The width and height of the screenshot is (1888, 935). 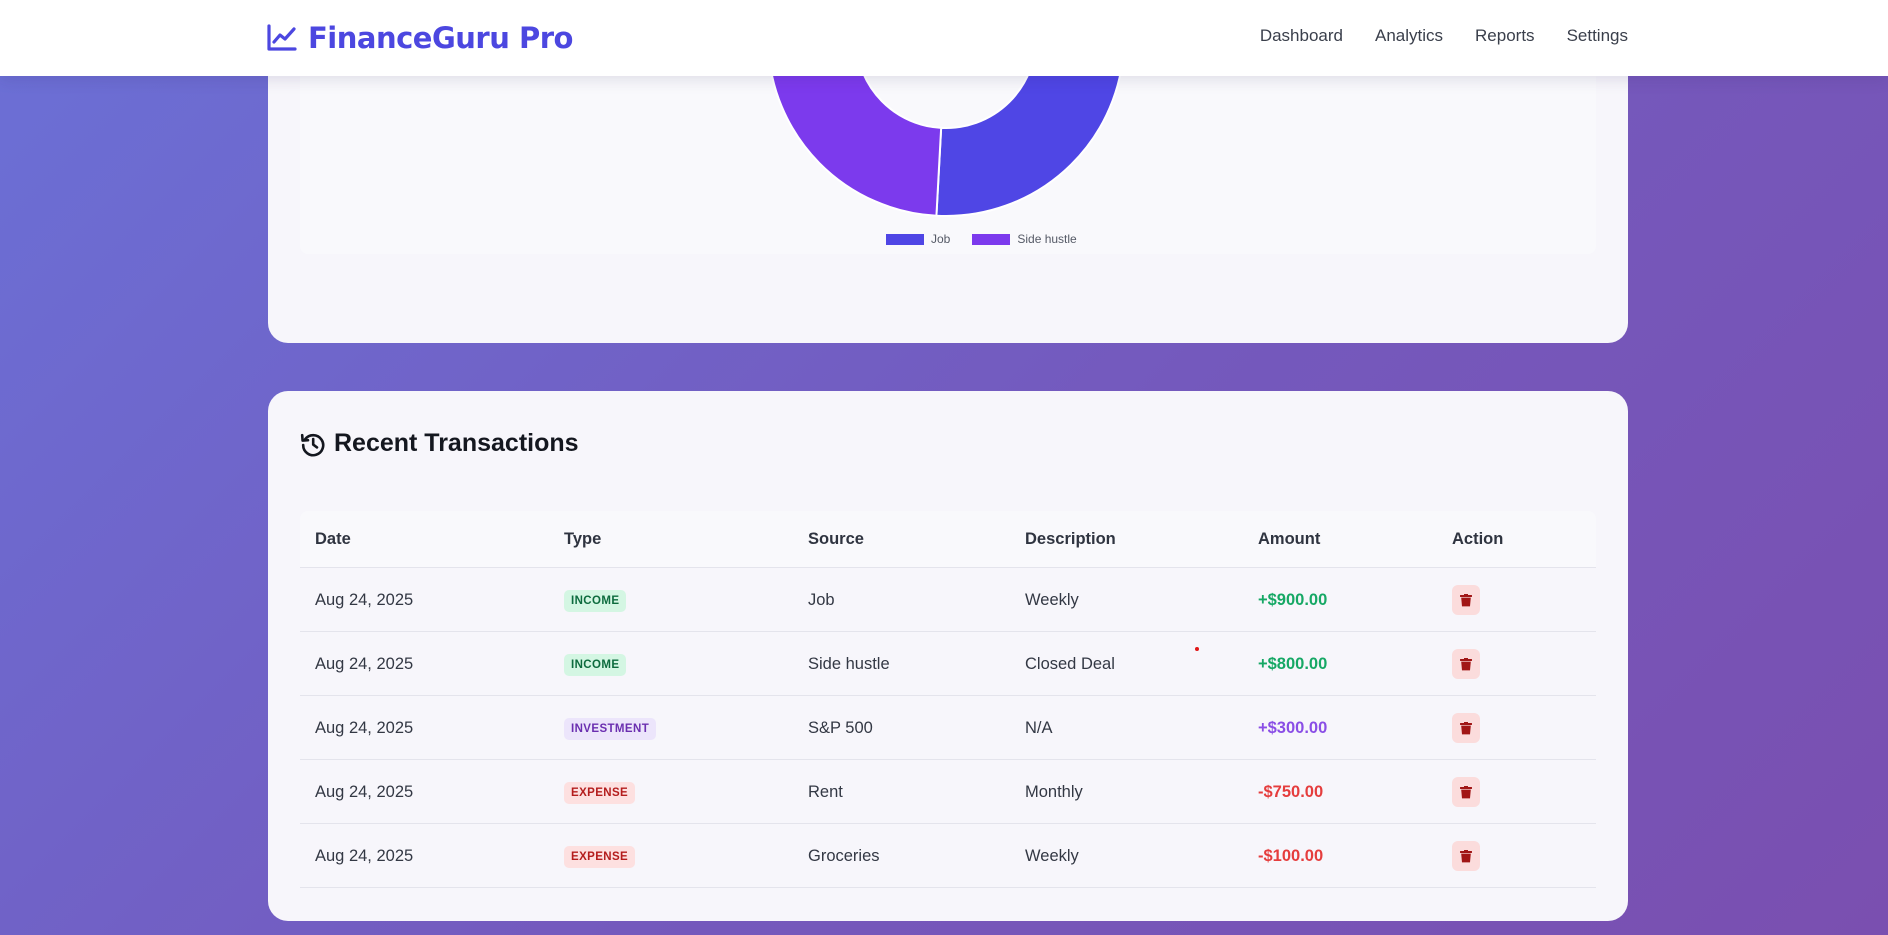 I want to click on column-header-type: Type, so click(x=583, y=539).